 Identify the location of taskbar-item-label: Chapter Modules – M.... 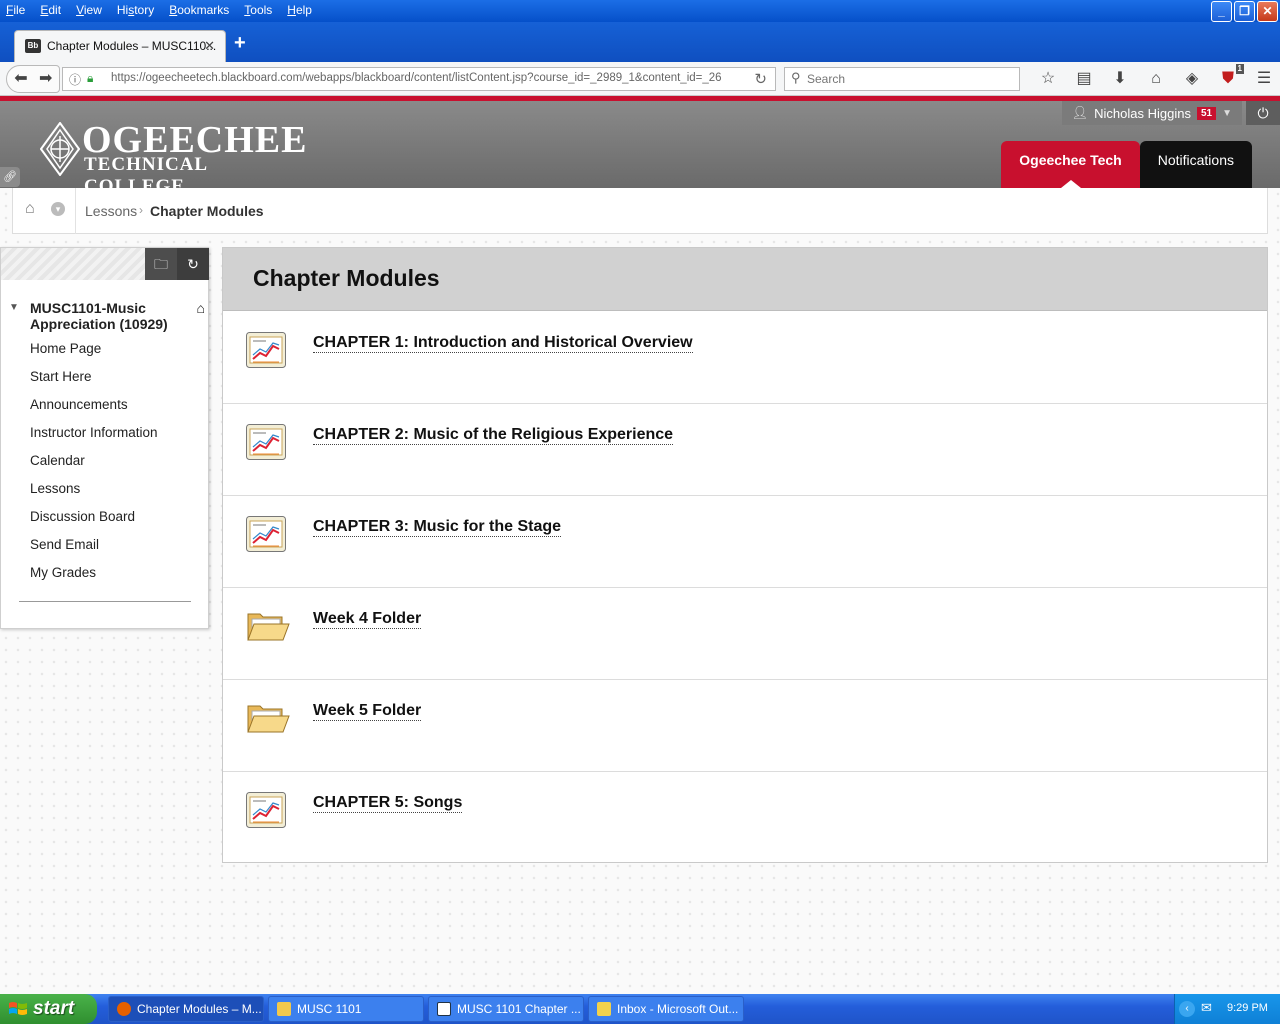
(199, 1009).